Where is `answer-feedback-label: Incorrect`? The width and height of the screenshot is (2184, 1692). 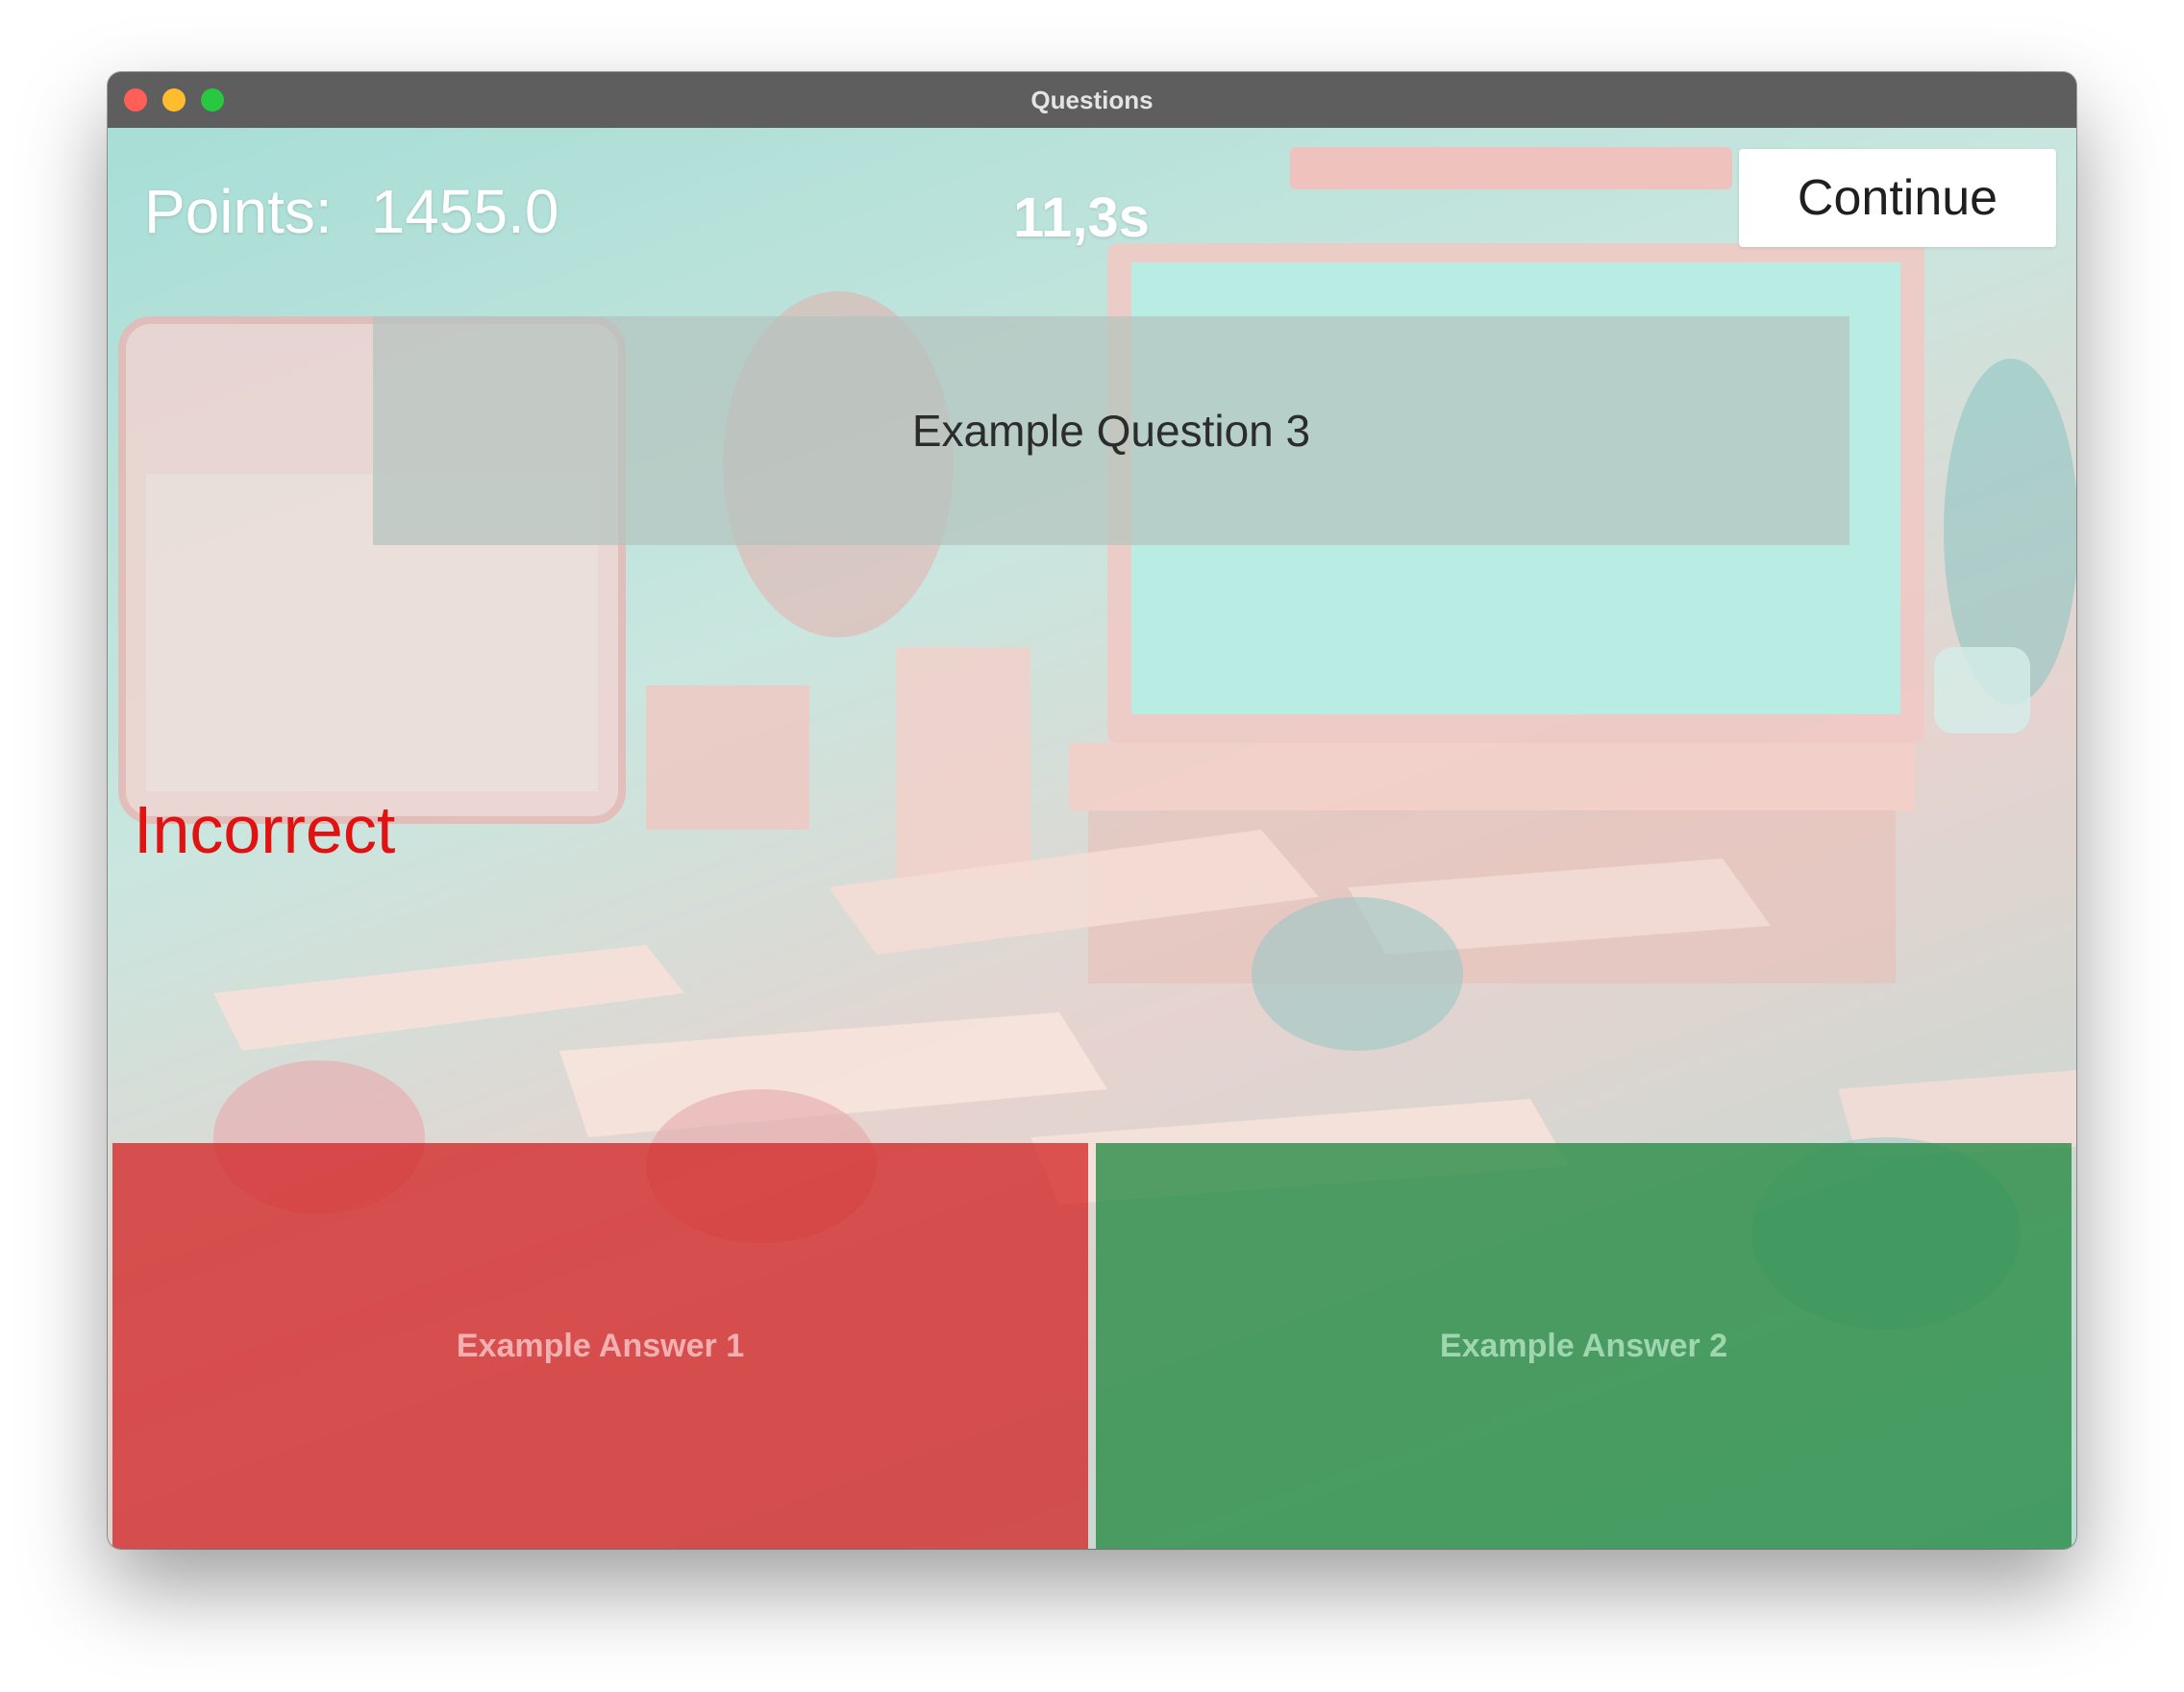 answer-feedback-label: Incorrect is located at coordinates (265, 829).